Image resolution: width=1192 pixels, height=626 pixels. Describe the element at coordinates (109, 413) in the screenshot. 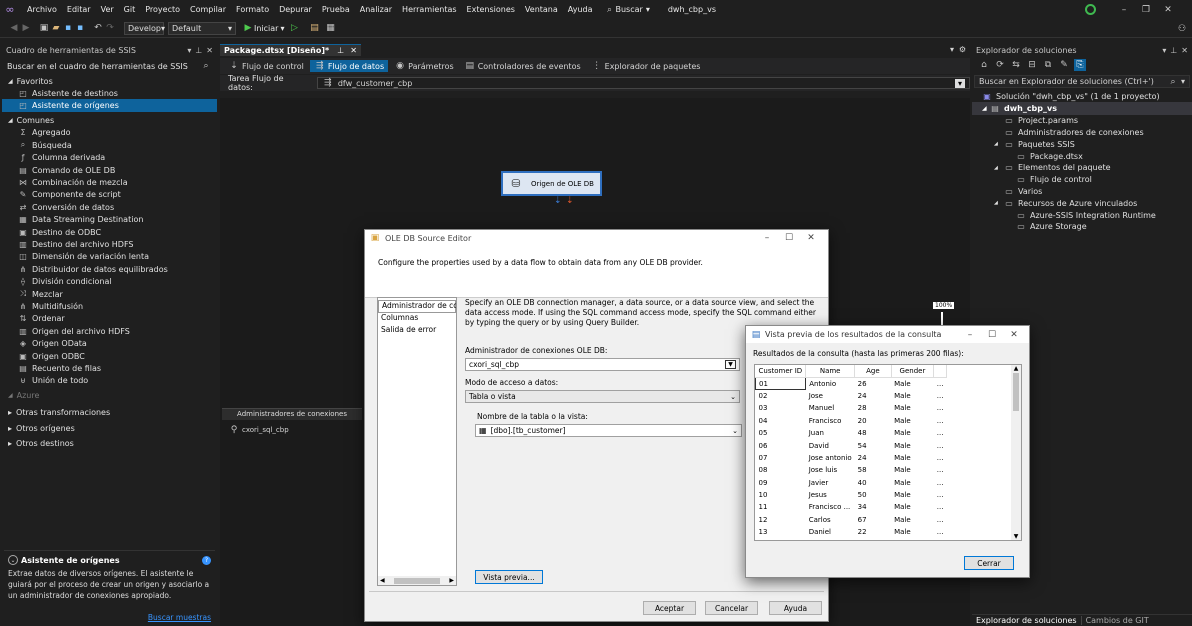

I see `group-other-0: ▸ Otras transformaciones` at that location.